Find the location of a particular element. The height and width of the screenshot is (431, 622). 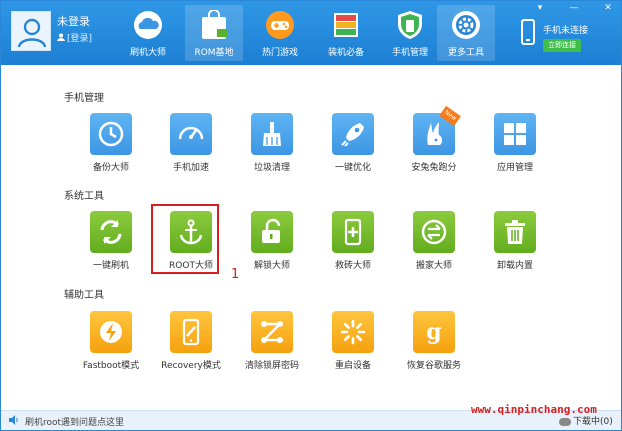

nav-flash-master: 刷机大师 is located at coordinates (148, 33).